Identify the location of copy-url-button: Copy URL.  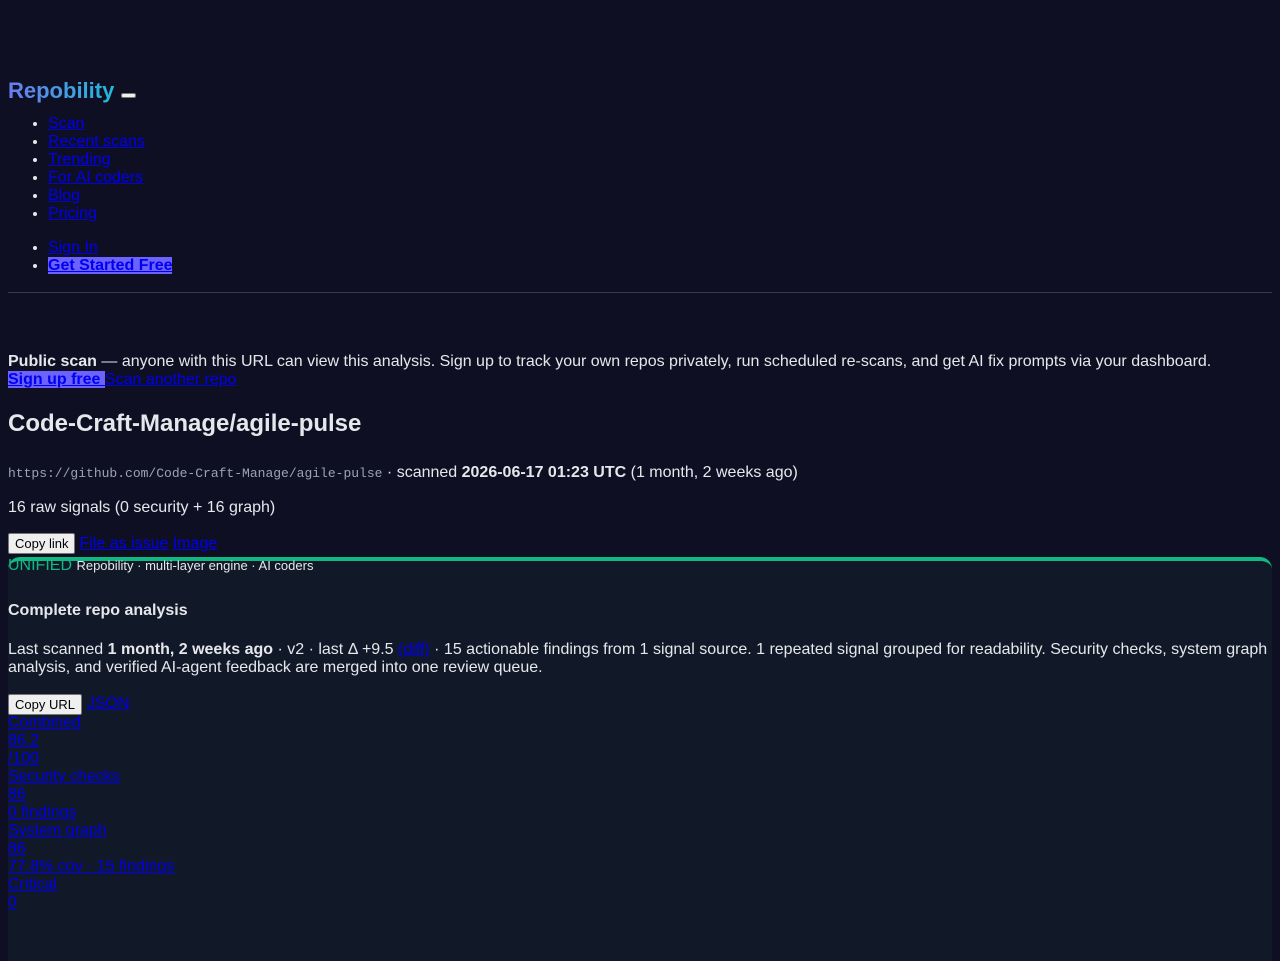
(45, 704).